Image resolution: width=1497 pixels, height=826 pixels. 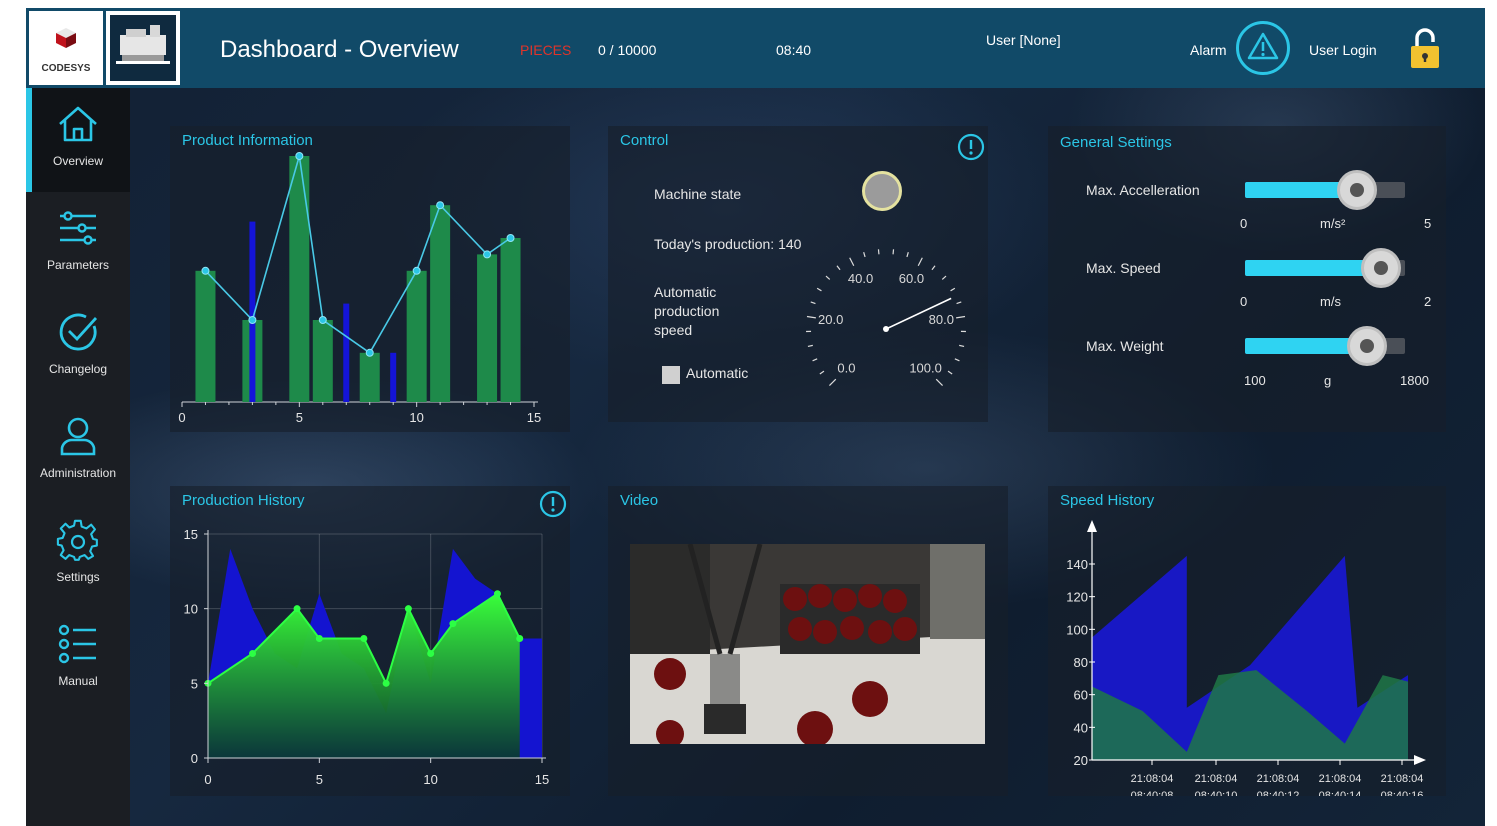 I want to click on speed-label-line1: Automatic, so click(x=685, y=292).